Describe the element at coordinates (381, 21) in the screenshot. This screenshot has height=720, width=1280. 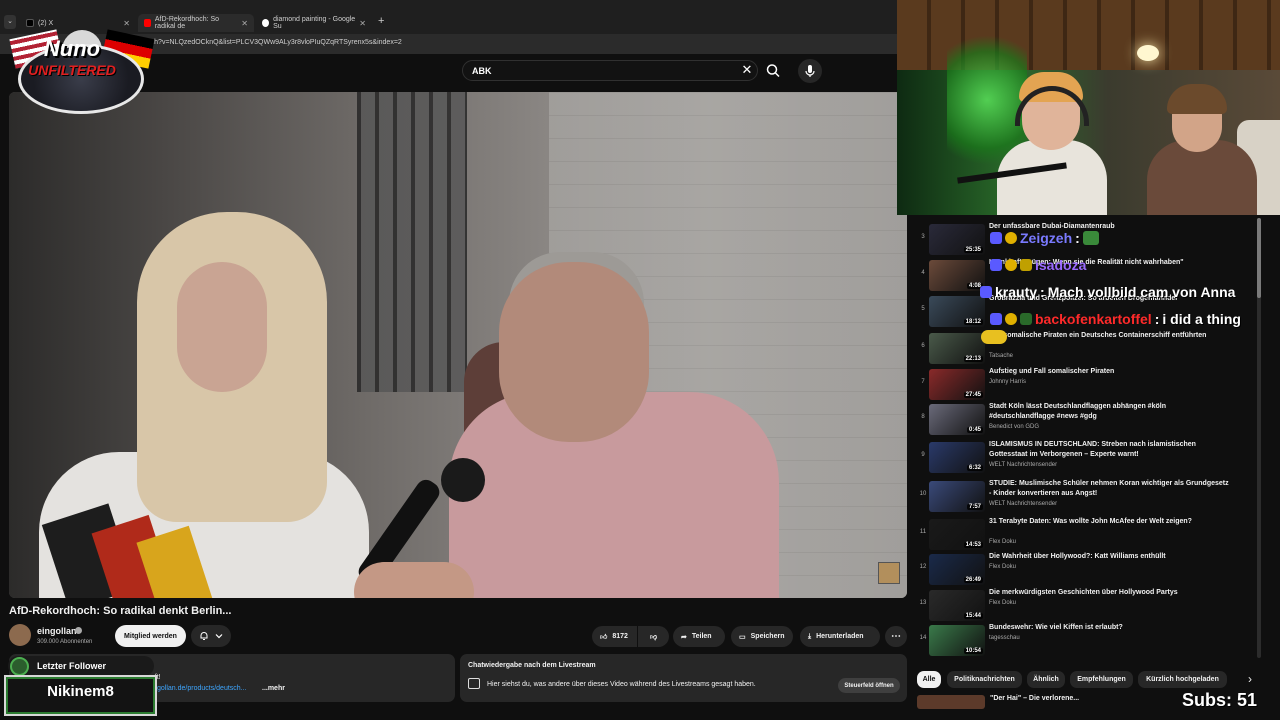
I see `new-tab-button: +` at that location.